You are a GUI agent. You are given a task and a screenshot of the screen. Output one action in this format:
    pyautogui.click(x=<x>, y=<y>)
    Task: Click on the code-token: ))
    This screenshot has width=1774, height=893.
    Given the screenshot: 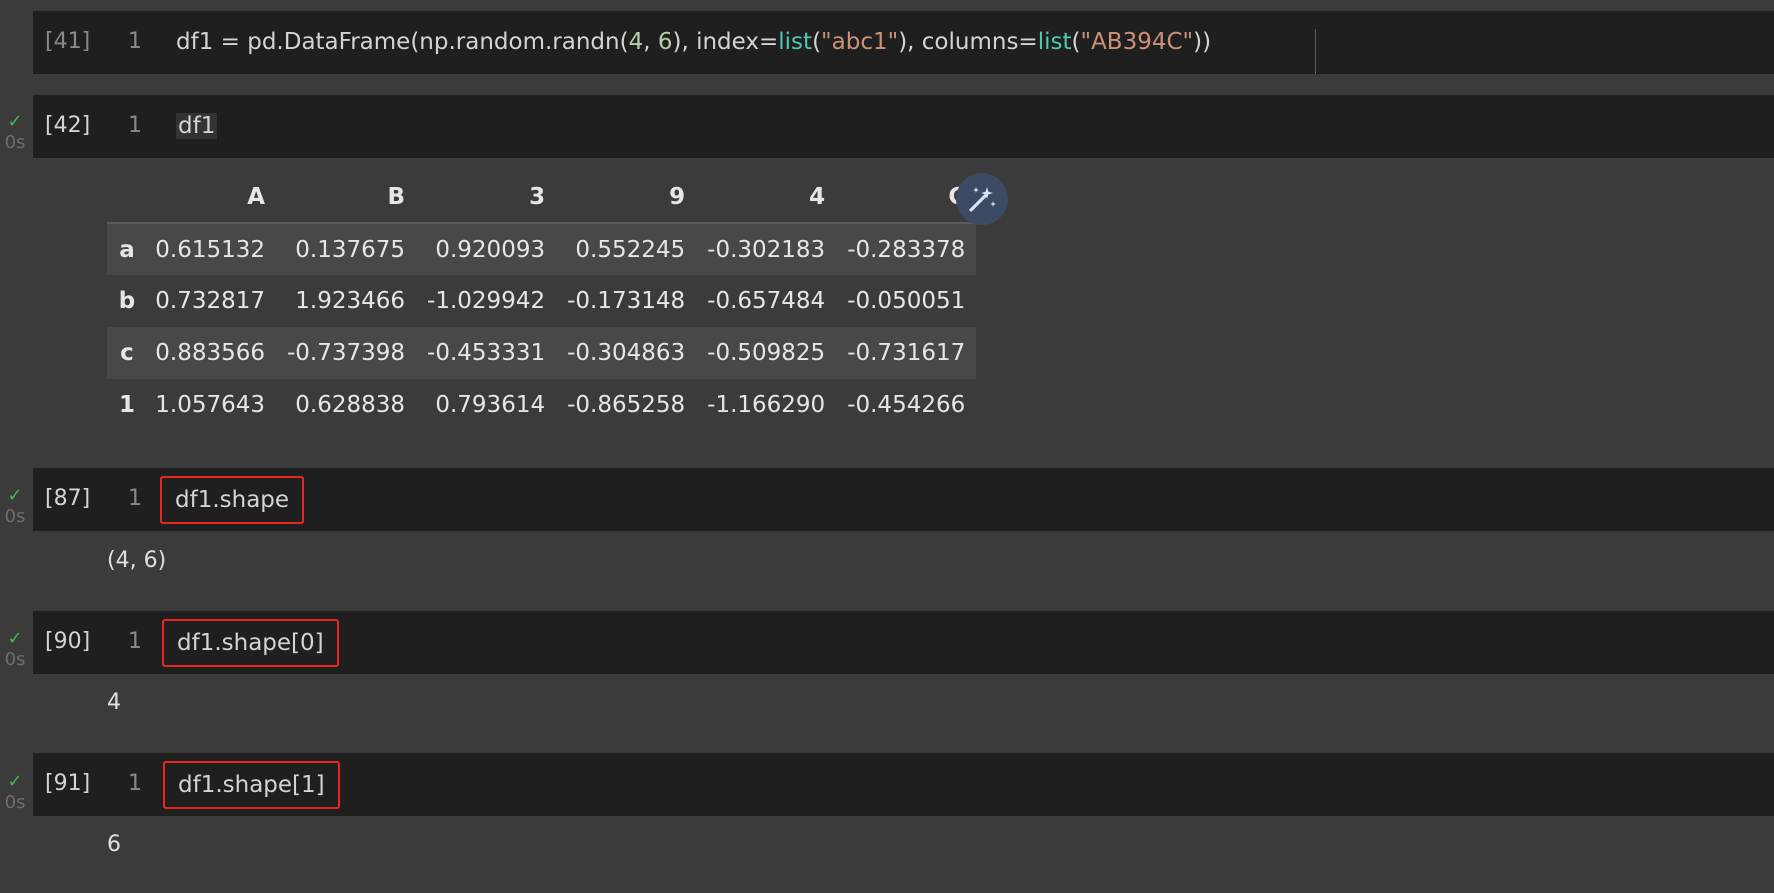 What is the action you would take?
    pyautogui.click(x=1202, y=42)
    